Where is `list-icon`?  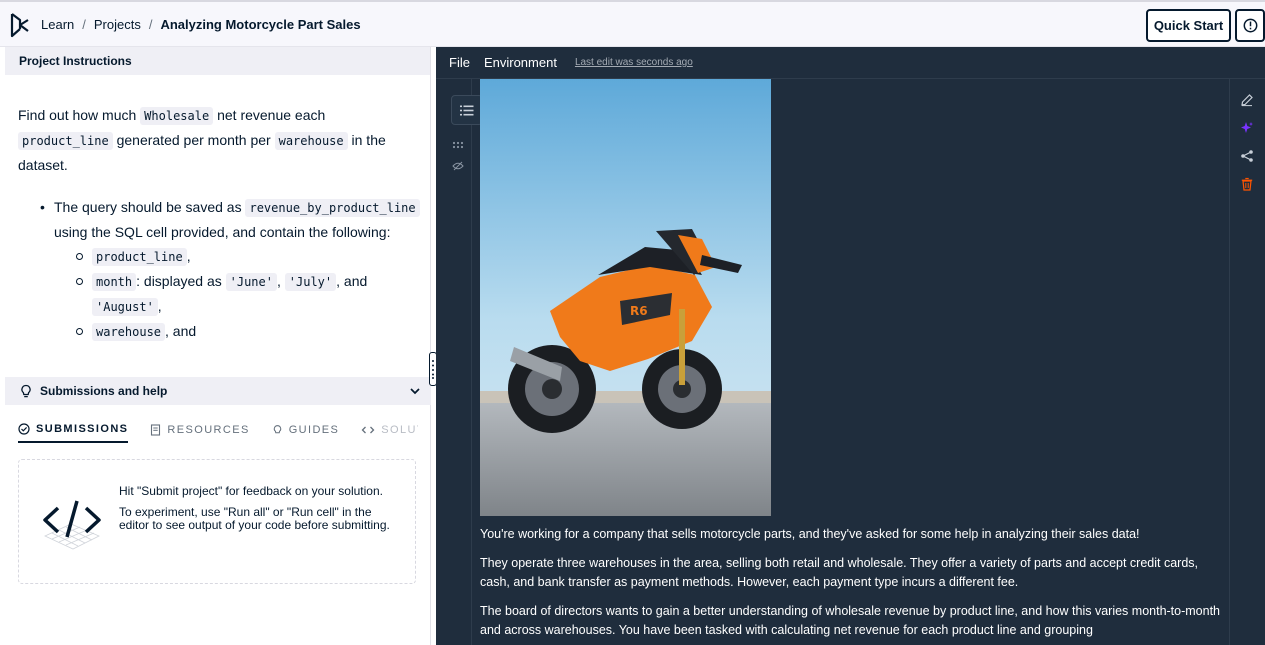 list-icon is located at coordinates (467, 110).